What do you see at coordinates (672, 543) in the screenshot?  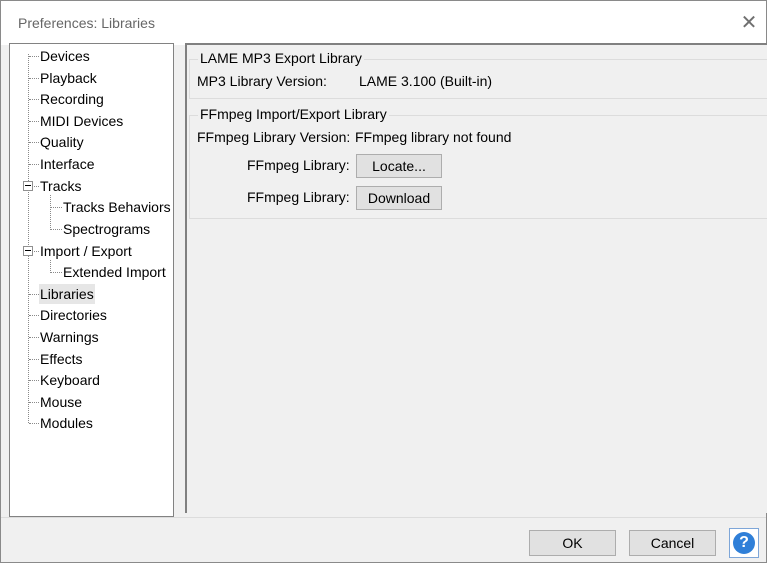 I see `cancel-button: Cancel` at bounding box center [672, 543].